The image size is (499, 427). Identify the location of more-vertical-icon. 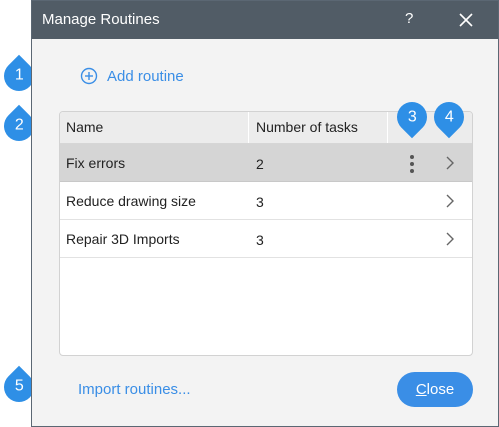
(412, 164).